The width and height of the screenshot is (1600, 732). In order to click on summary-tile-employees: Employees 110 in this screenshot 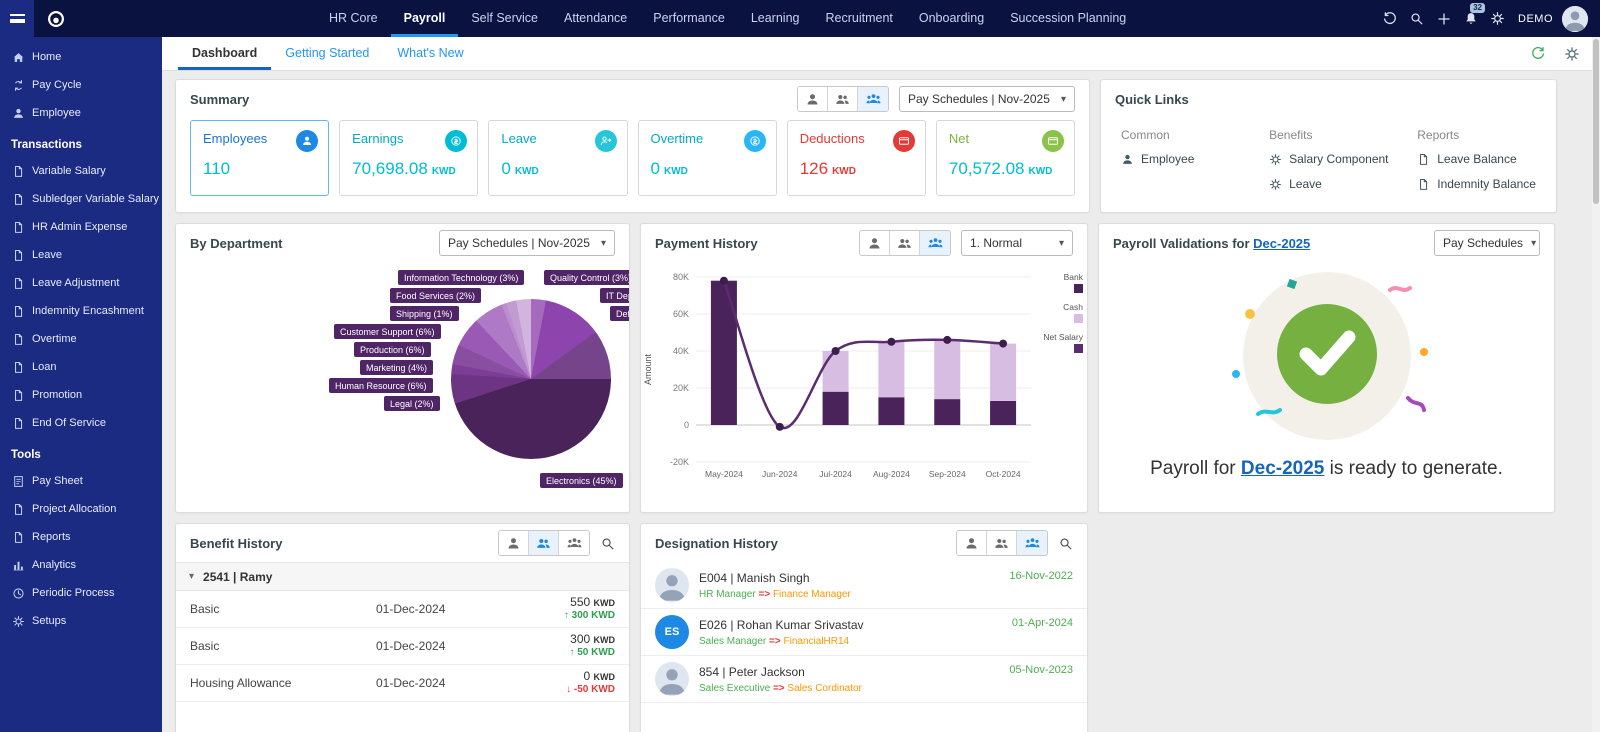, I will do `click(260, 158)`.